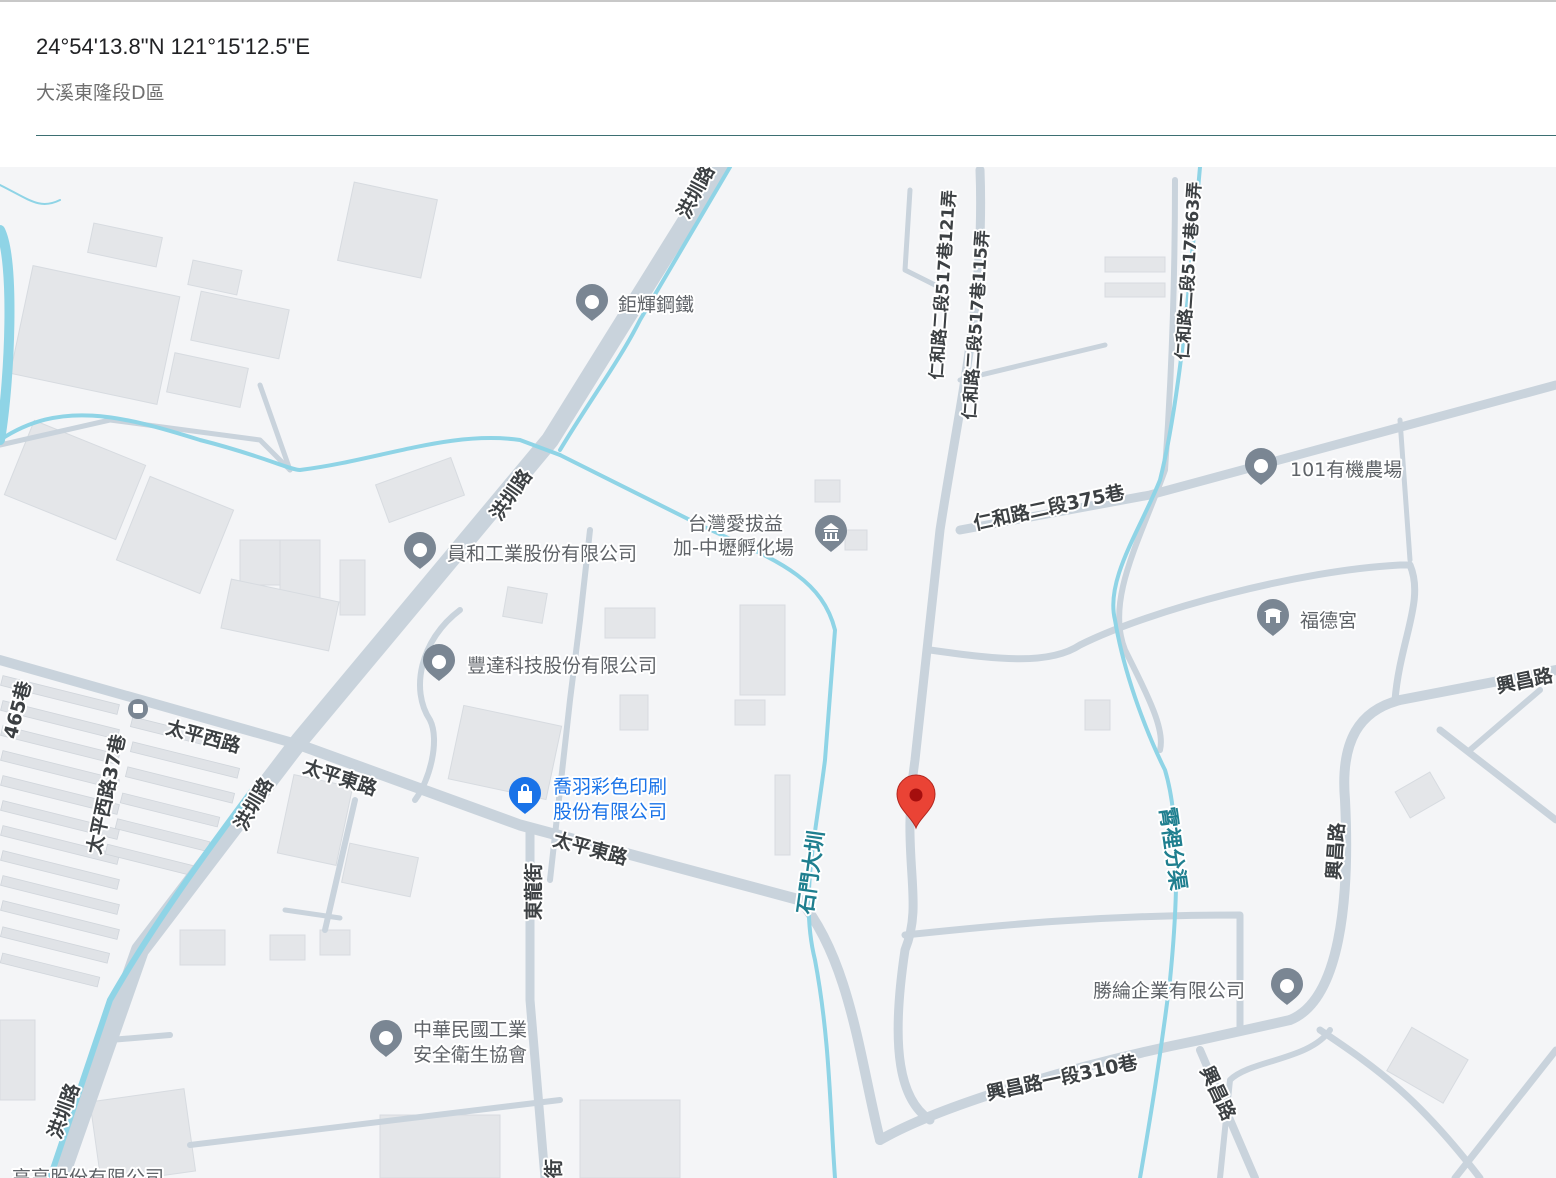  I want to click on poi-label: 喬羽彩色印刷, so click(610, 787).